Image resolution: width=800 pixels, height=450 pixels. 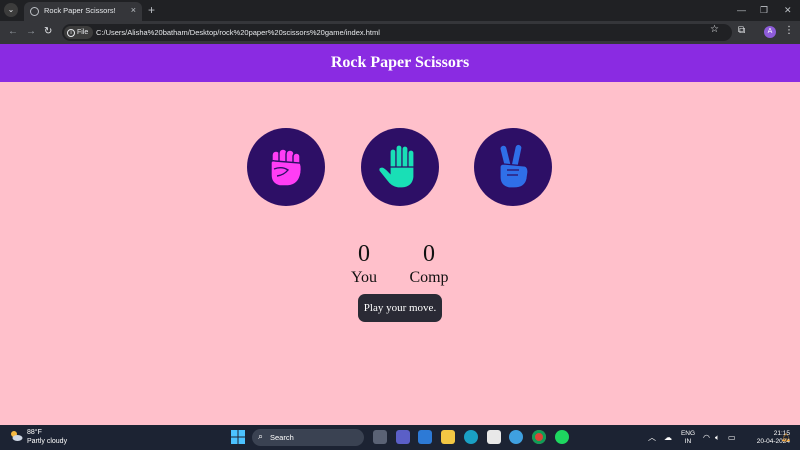 What do you see at coordinates (133, 10) in the screenshot?
I see `close-tab-icon: ×` at bounding box center [133, 10].